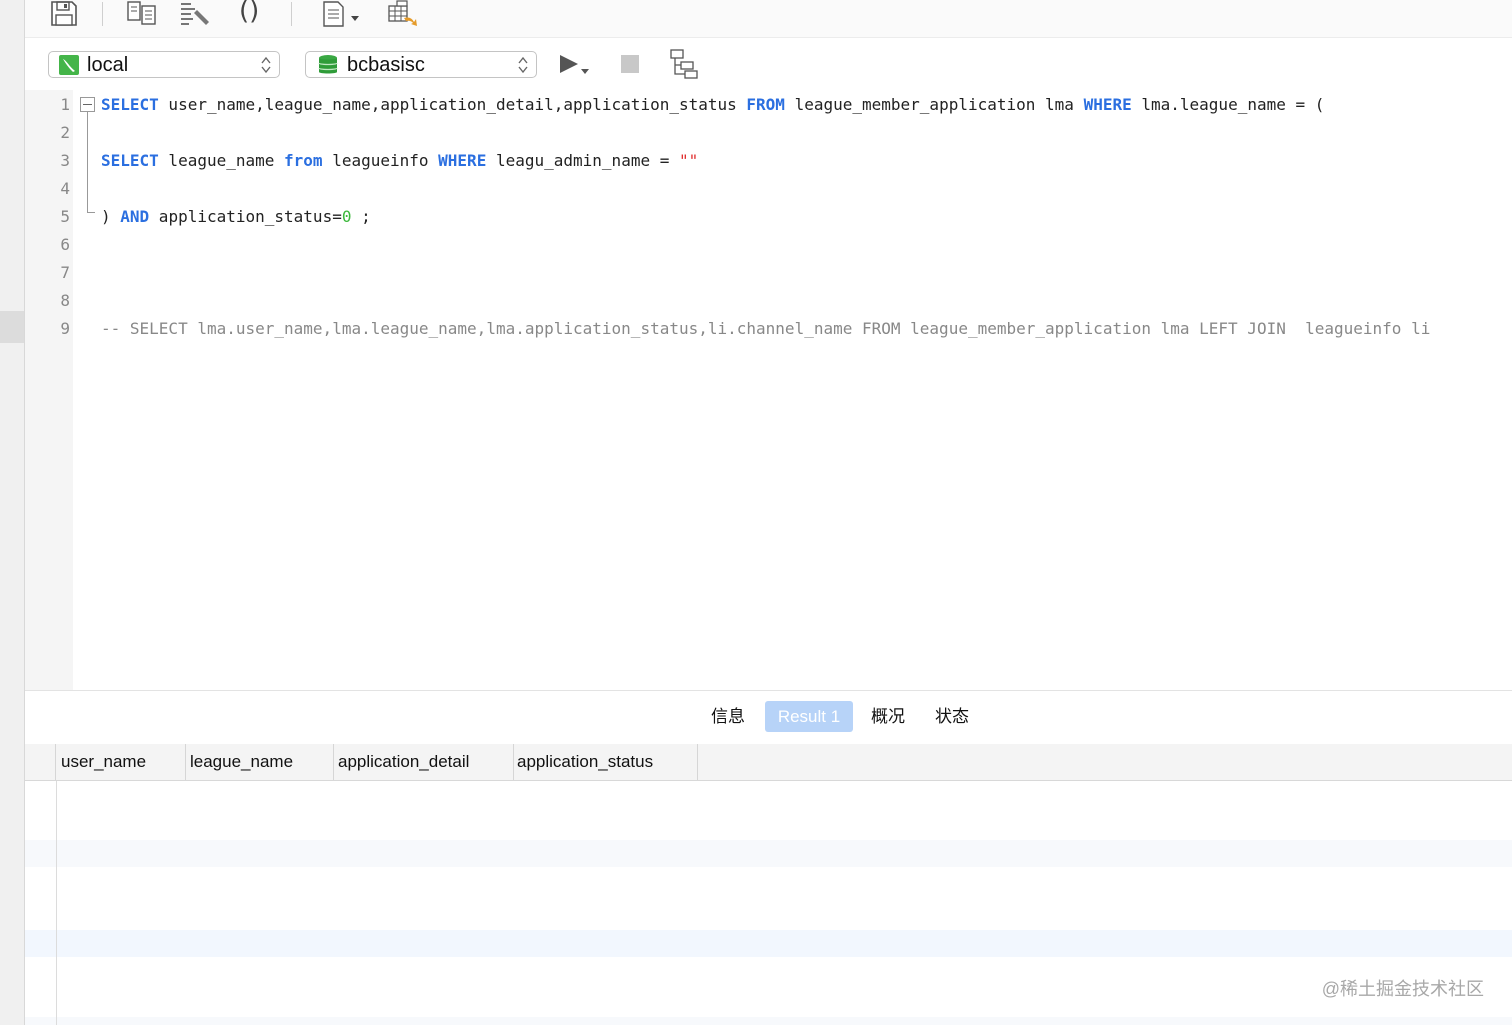 The height and width of the screenshot is (1025, 1512). Describe the element at coordinates (1228, 104) in the screenshot. I see `sql-text: lma.league_name = (` at that location.